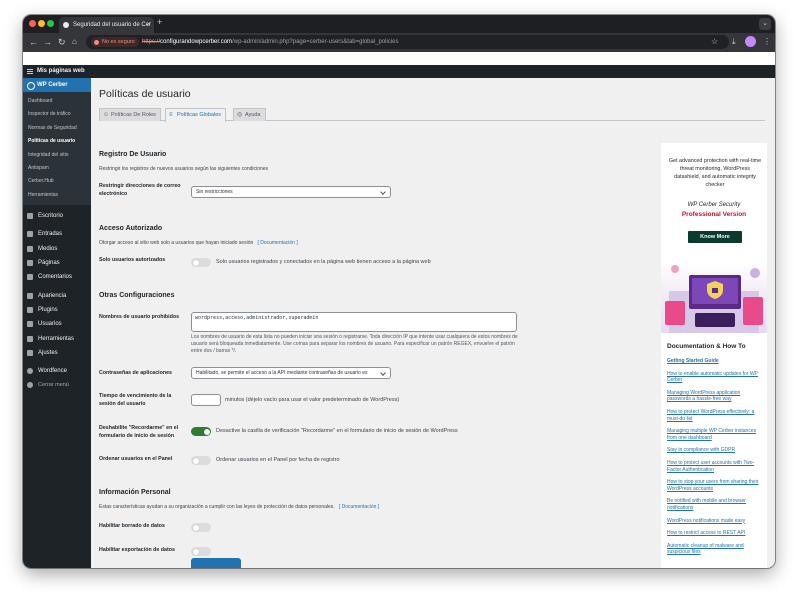  What do you see at coordinates (57, 114) in the screenshot?
I see `submenu-item: Inspector de tráfico` at bounding box center [57, 114].